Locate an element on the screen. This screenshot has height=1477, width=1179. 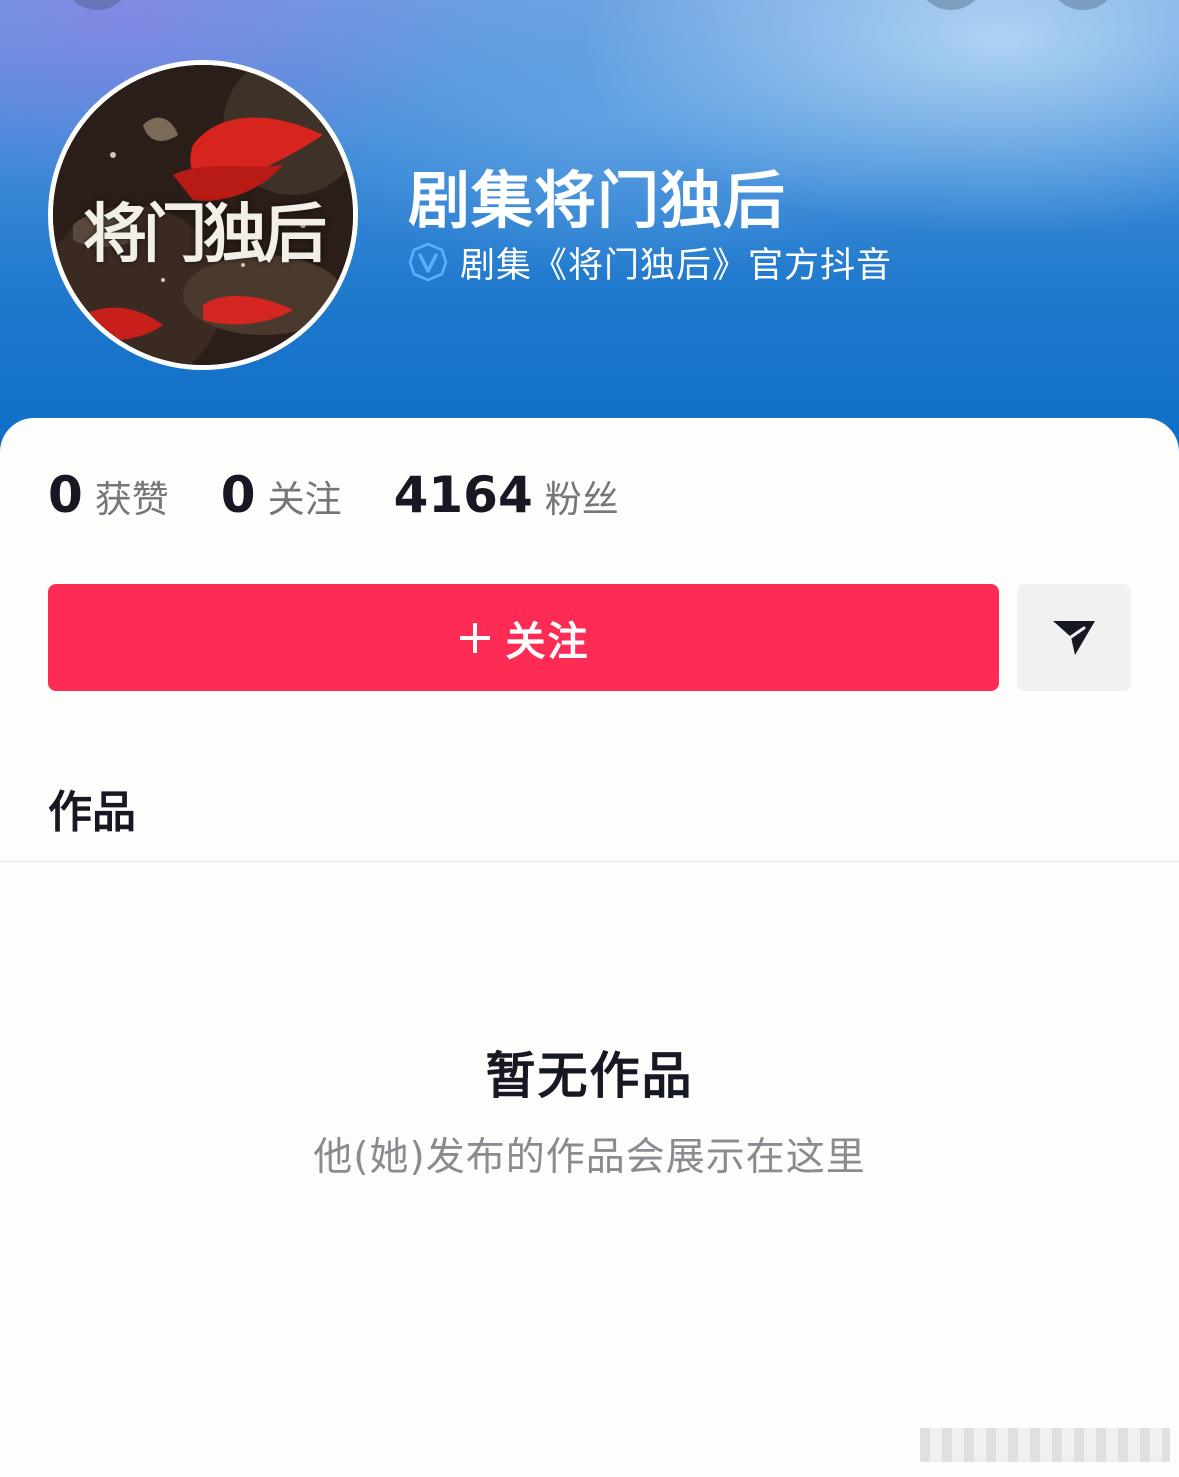
back-button is located at coordinates (97, 5).